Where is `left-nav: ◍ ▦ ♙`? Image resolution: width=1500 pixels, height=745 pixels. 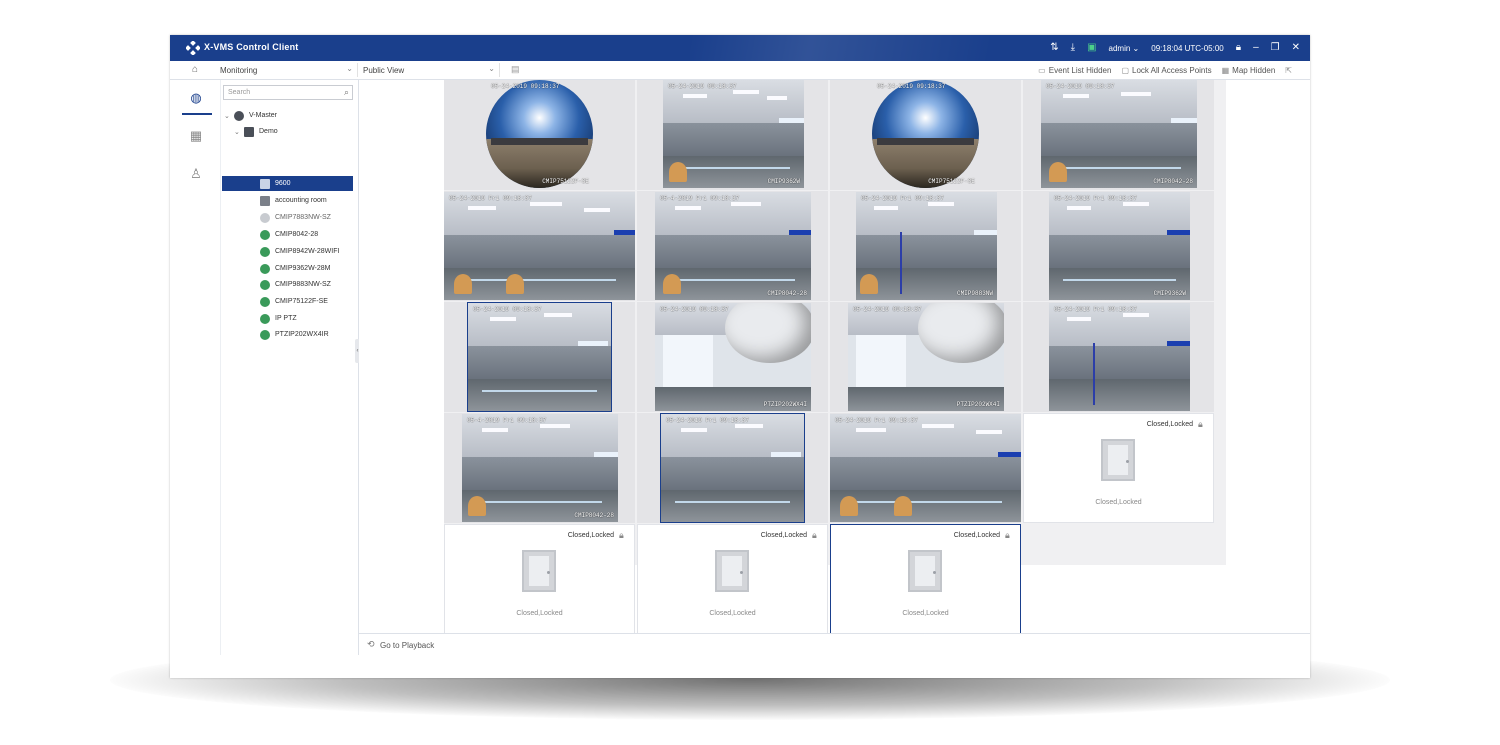 left-nav: ◍ ▦ ♙ is located at coordinates (195, 379).